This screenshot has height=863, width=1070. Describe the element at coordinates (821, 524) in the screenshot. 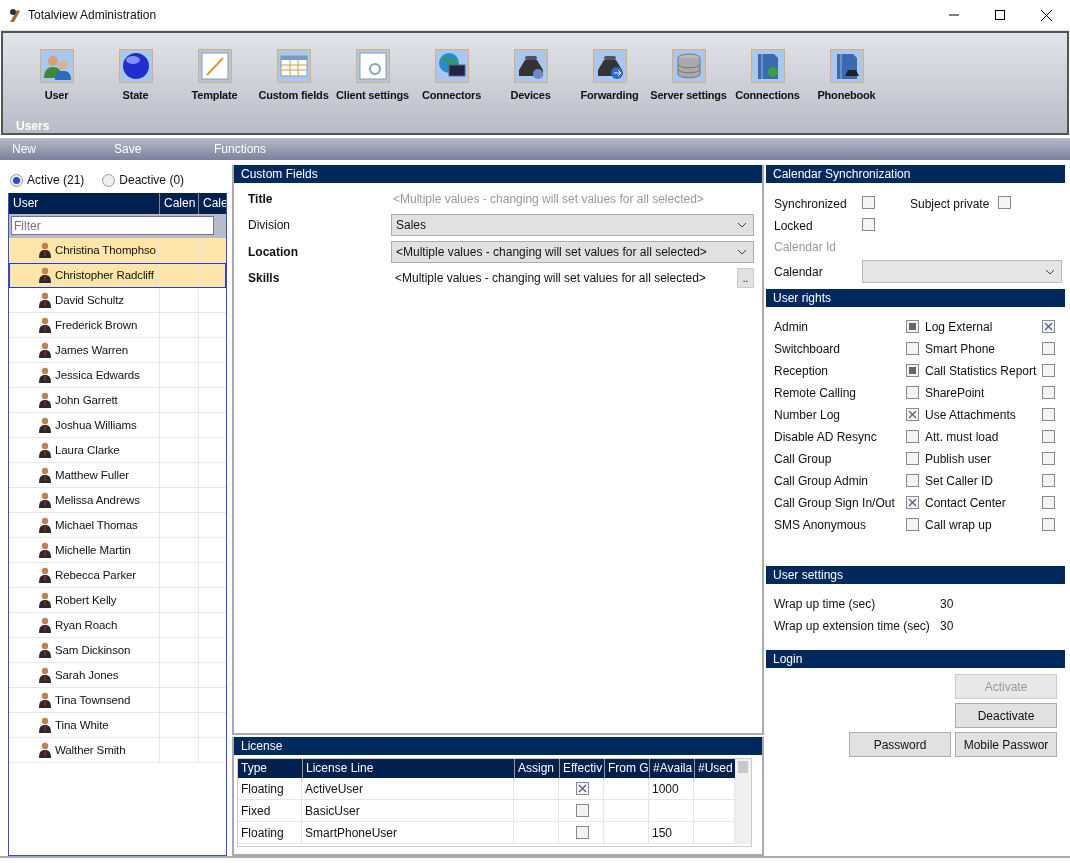

I see `right-label: SMS Anonymous` at that location.